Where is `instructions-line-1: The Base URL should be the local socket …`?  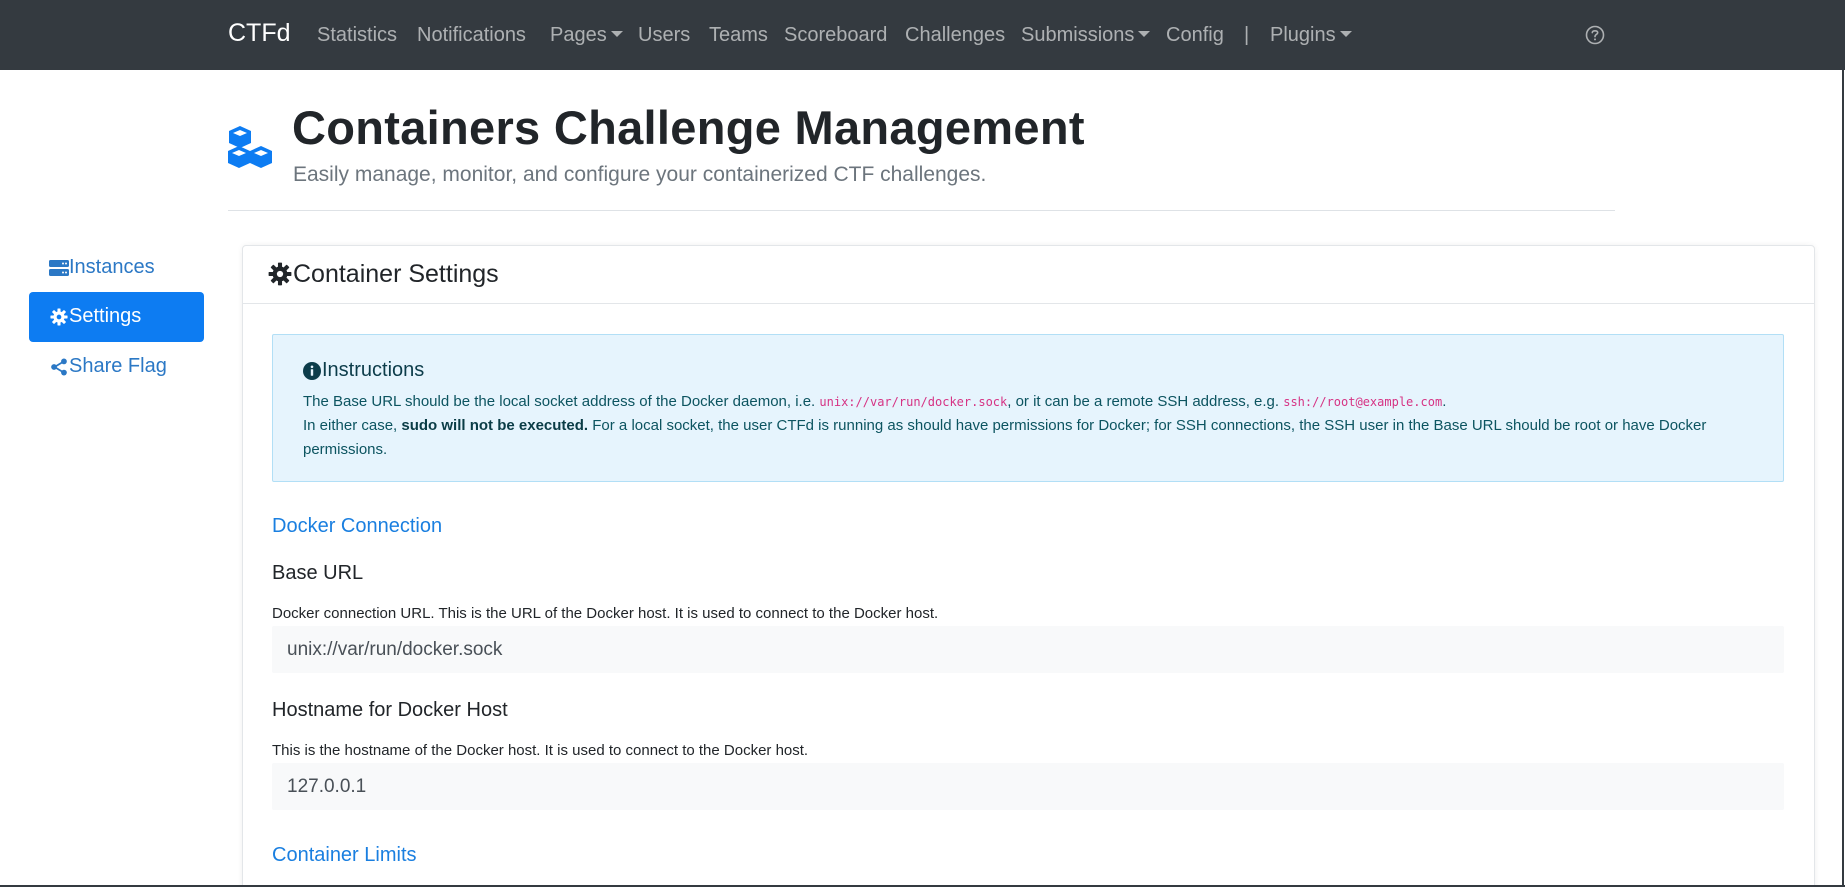
instructions-line-1: The Base URL should be the local socket … is located at coordinates (875, 401).